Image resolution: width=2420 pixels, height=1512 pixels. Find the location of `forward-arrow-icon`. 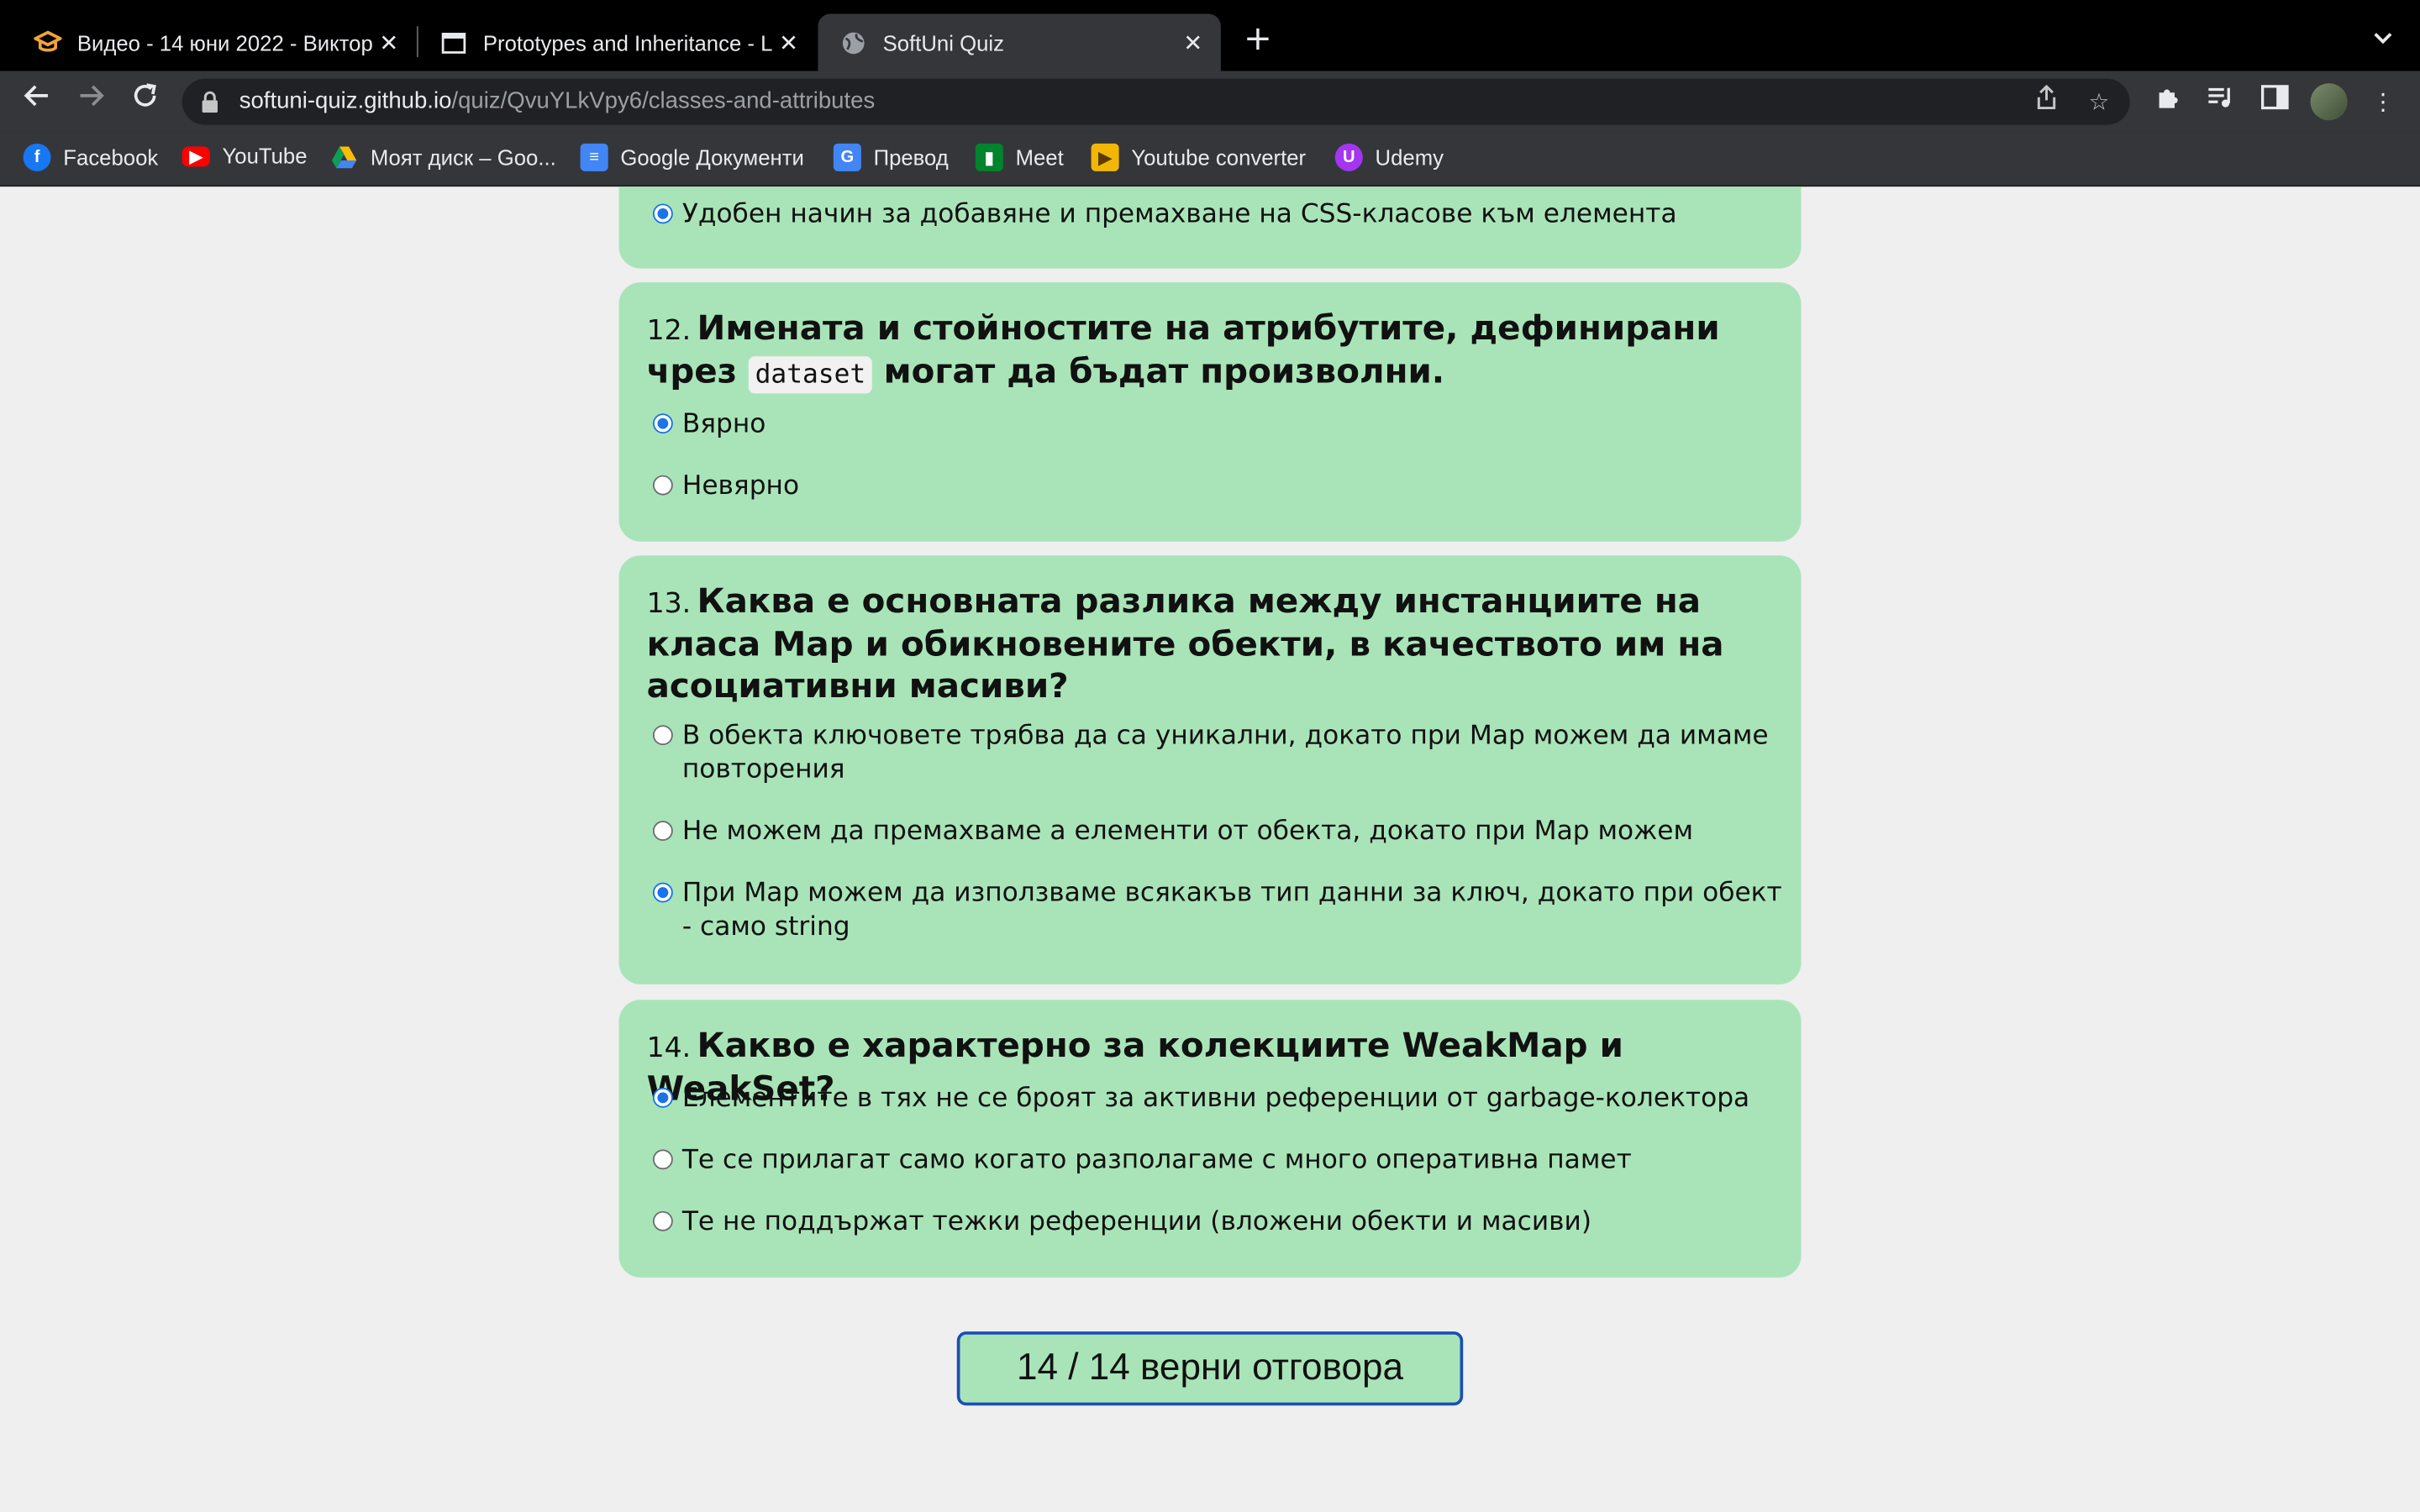

forward-arrow-icon is located at coordinates (91, 101).